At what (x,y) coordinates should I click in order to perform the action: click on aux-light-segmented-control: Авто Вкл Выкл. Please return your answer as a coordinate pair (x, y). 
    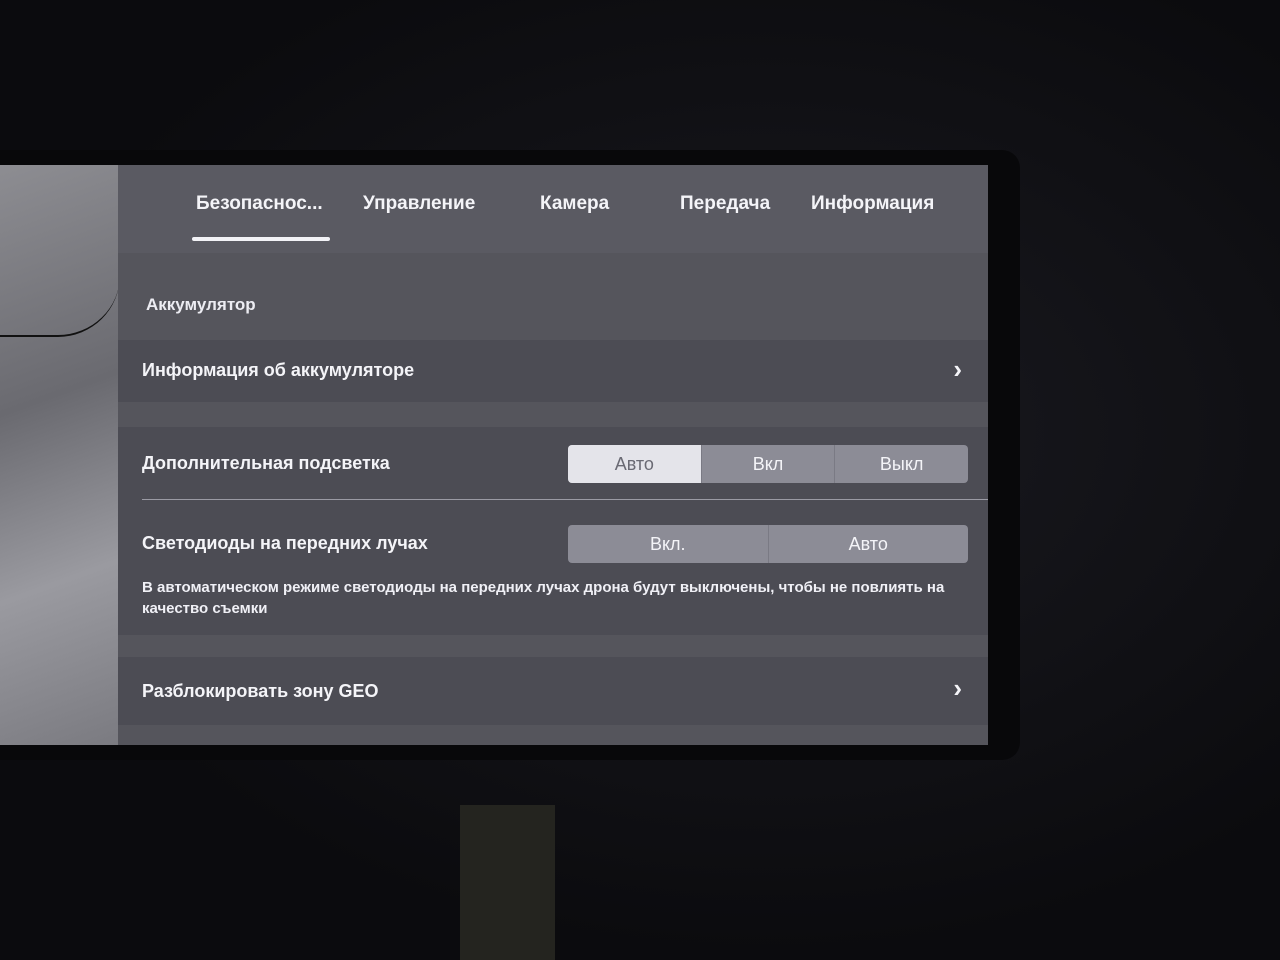
    Looking at the image, I should click on (768, 464).